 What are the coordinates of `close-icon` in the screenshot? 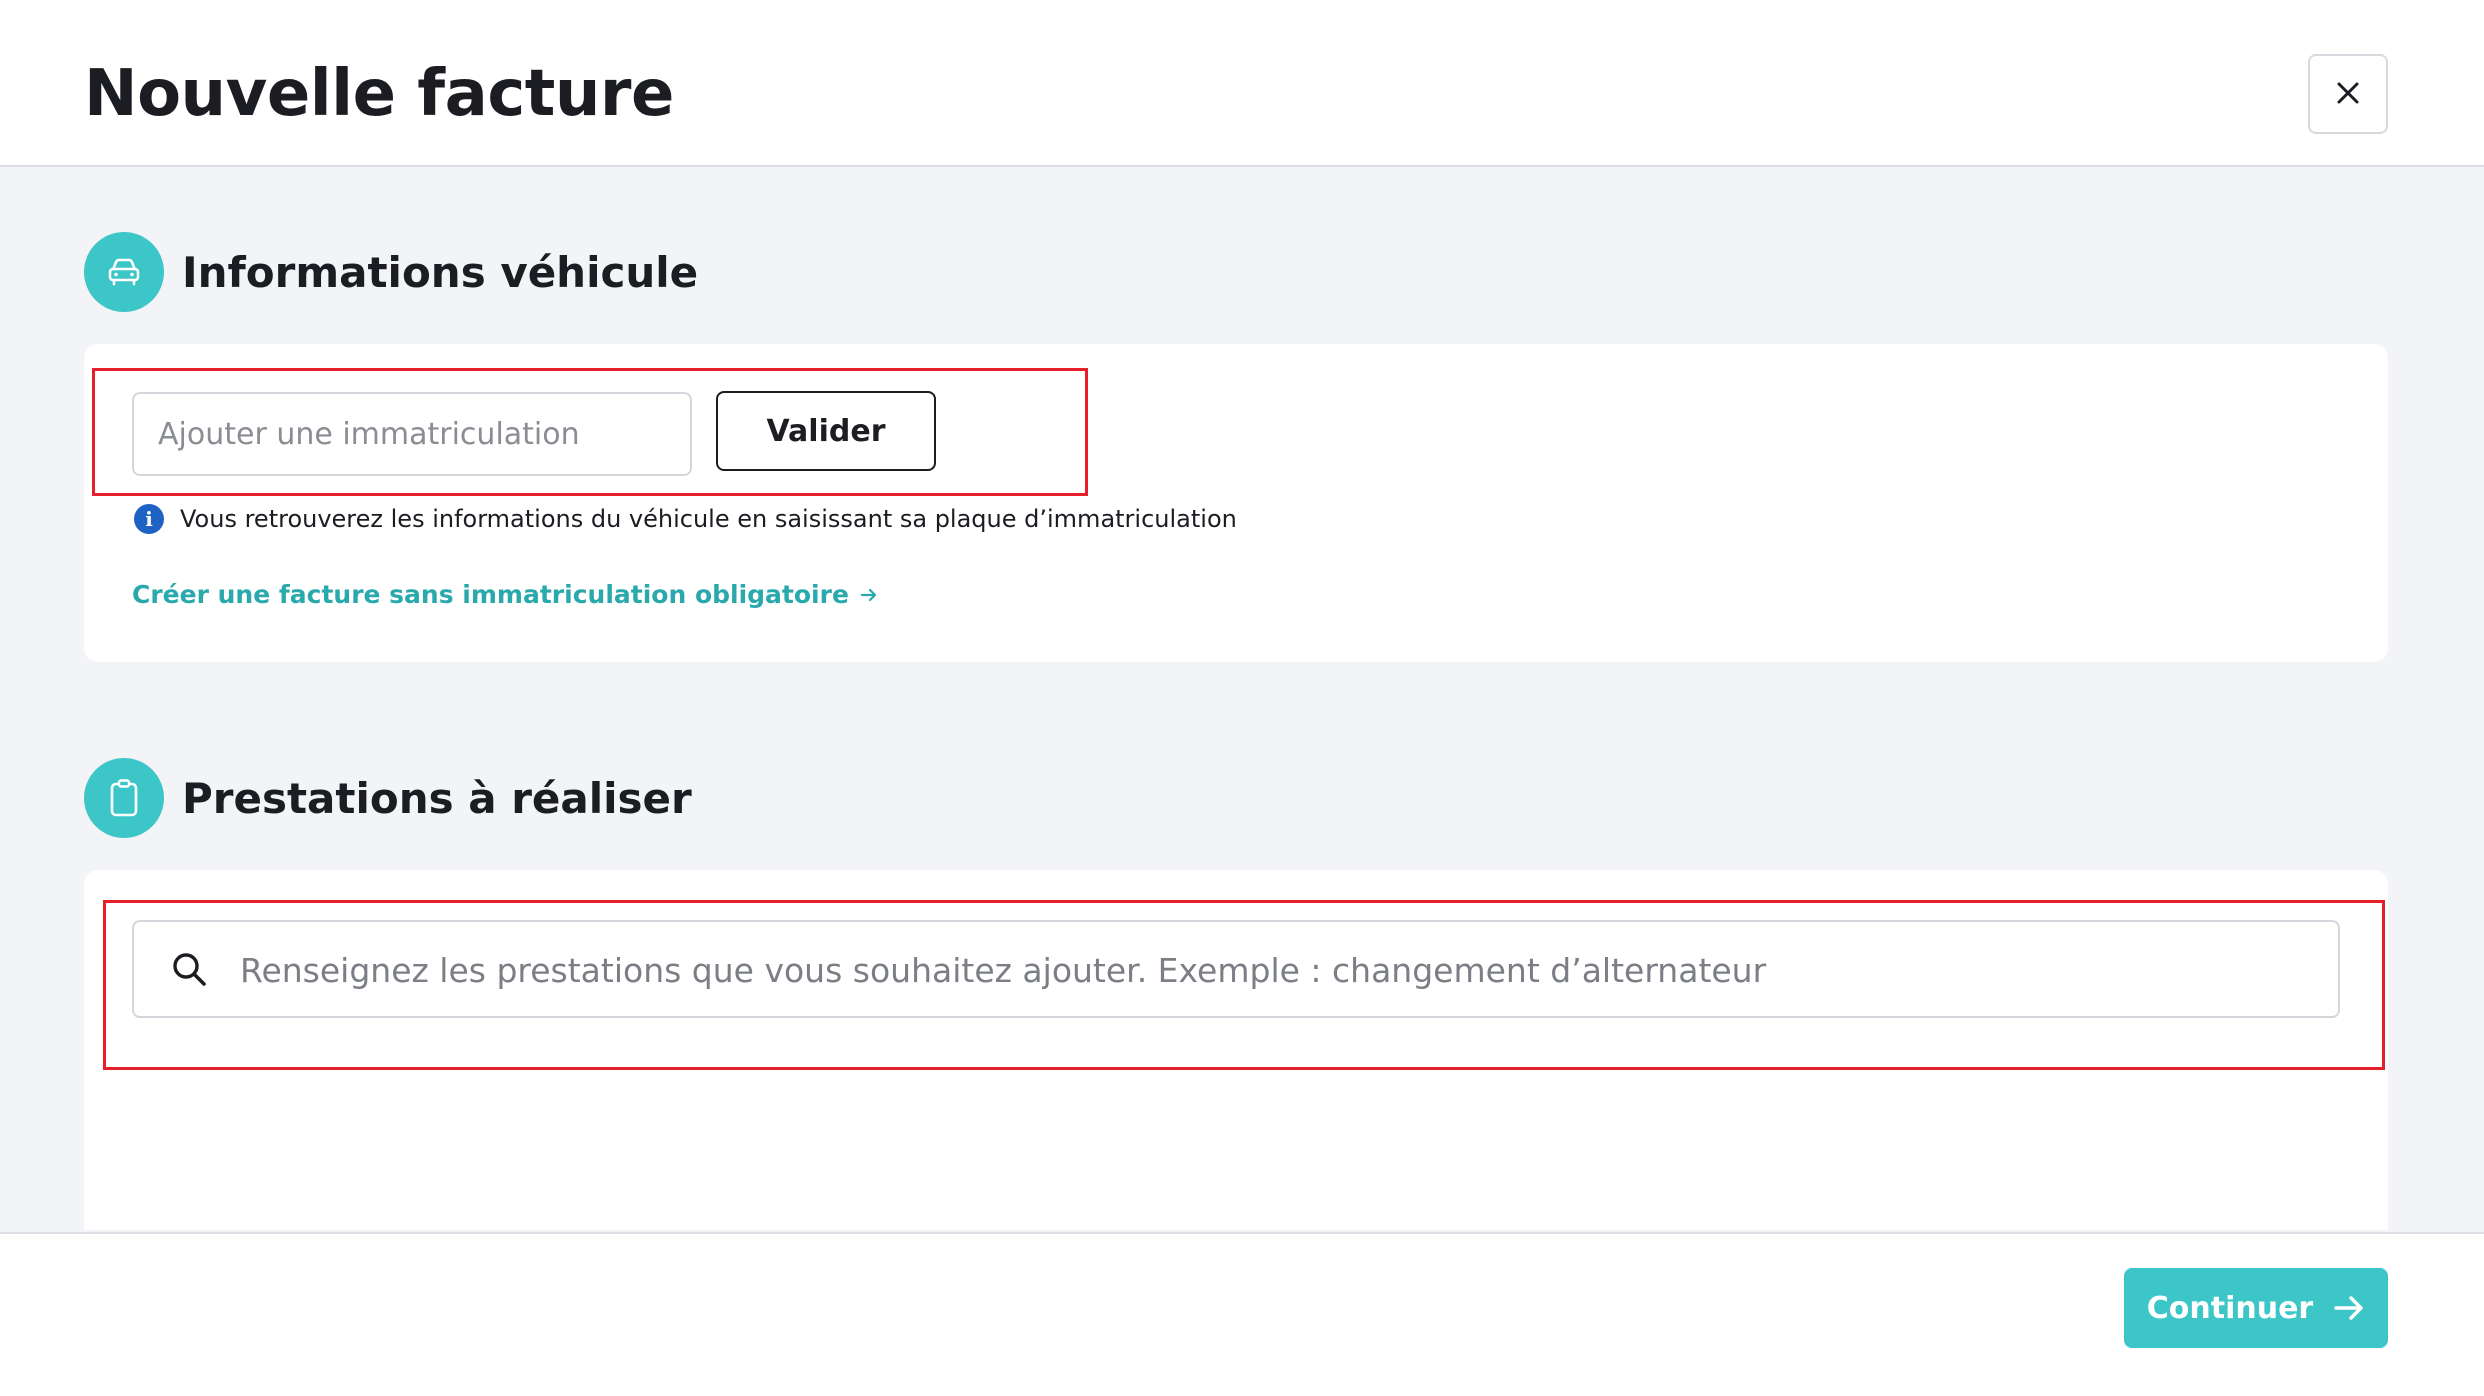 It's located at (2348, 94).